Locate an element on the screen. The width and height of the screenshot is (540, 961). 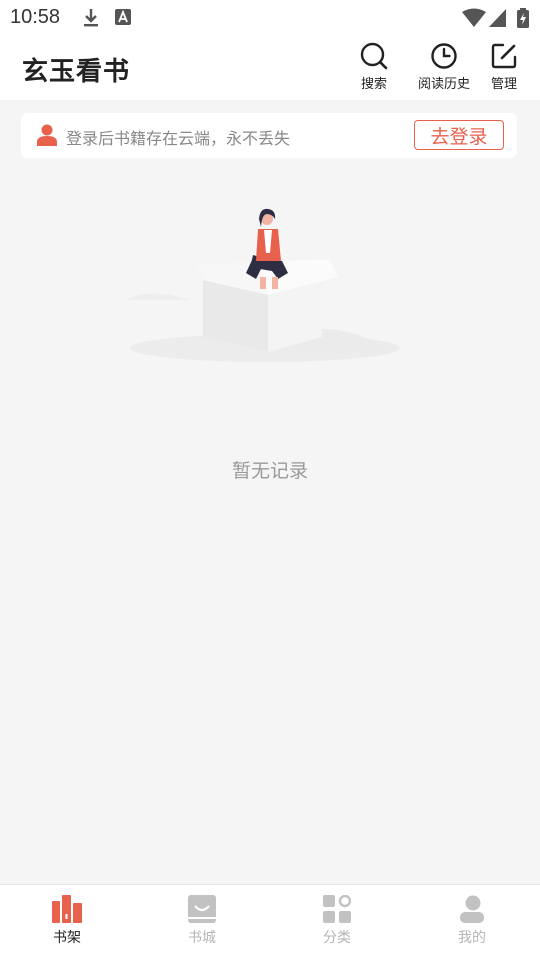
status-bar: 10:58 is located at coordinates (270, 18).